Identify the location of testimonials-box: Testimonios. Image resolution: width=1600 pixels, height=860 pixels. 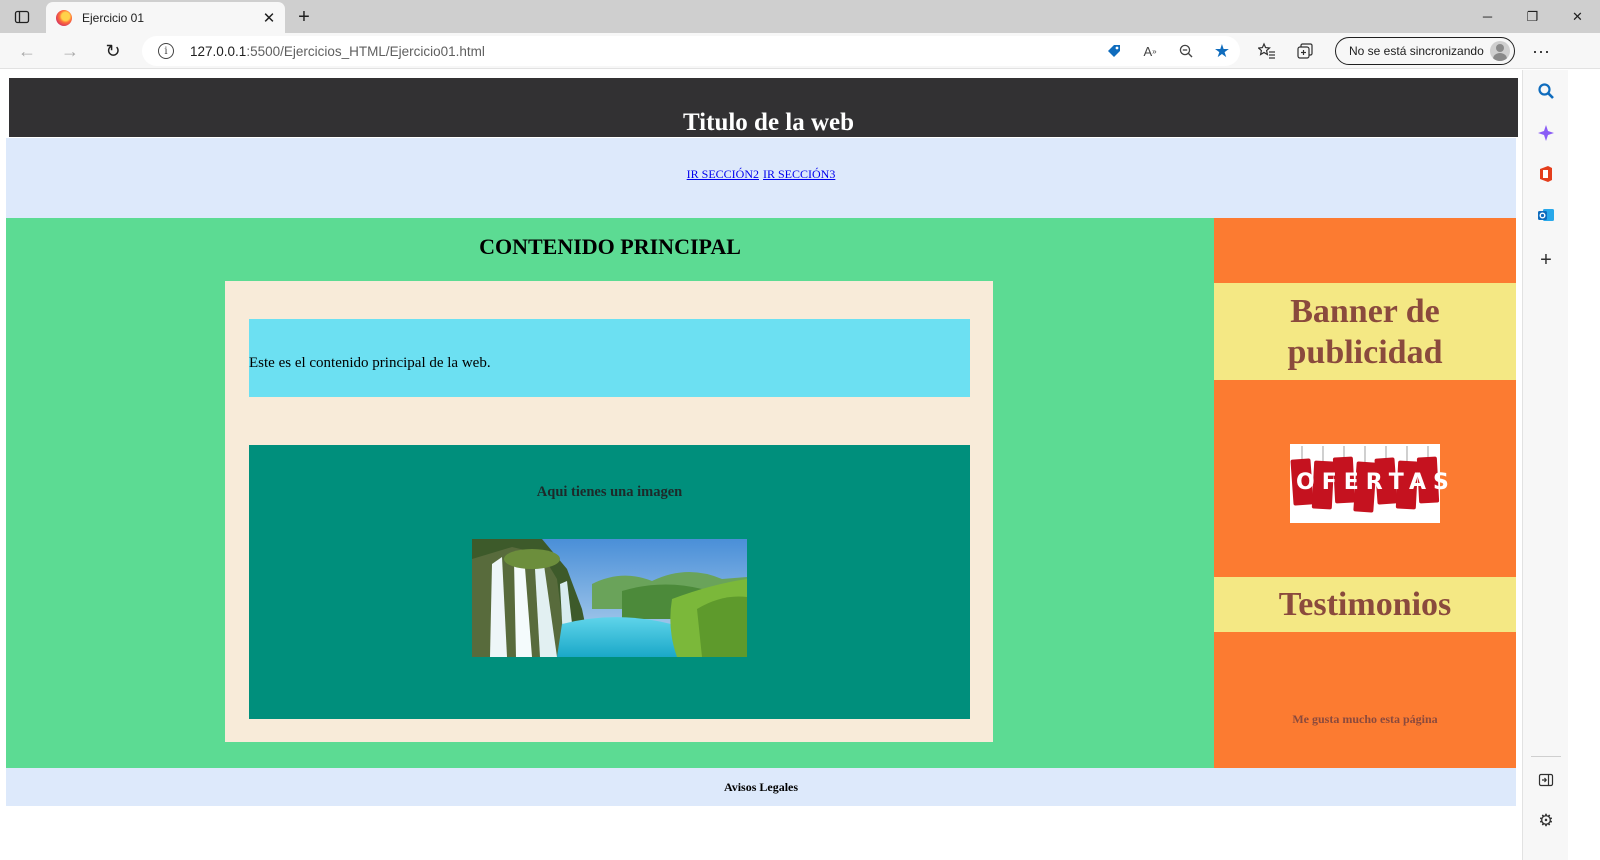
(1365, 604).